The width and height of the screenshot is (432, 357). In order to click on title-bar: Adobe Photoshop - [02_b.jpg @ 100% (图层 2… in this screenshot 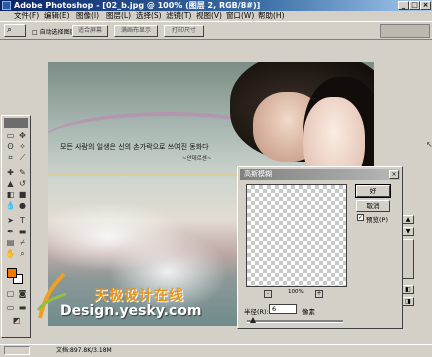, I will do `click(216, 5)`.